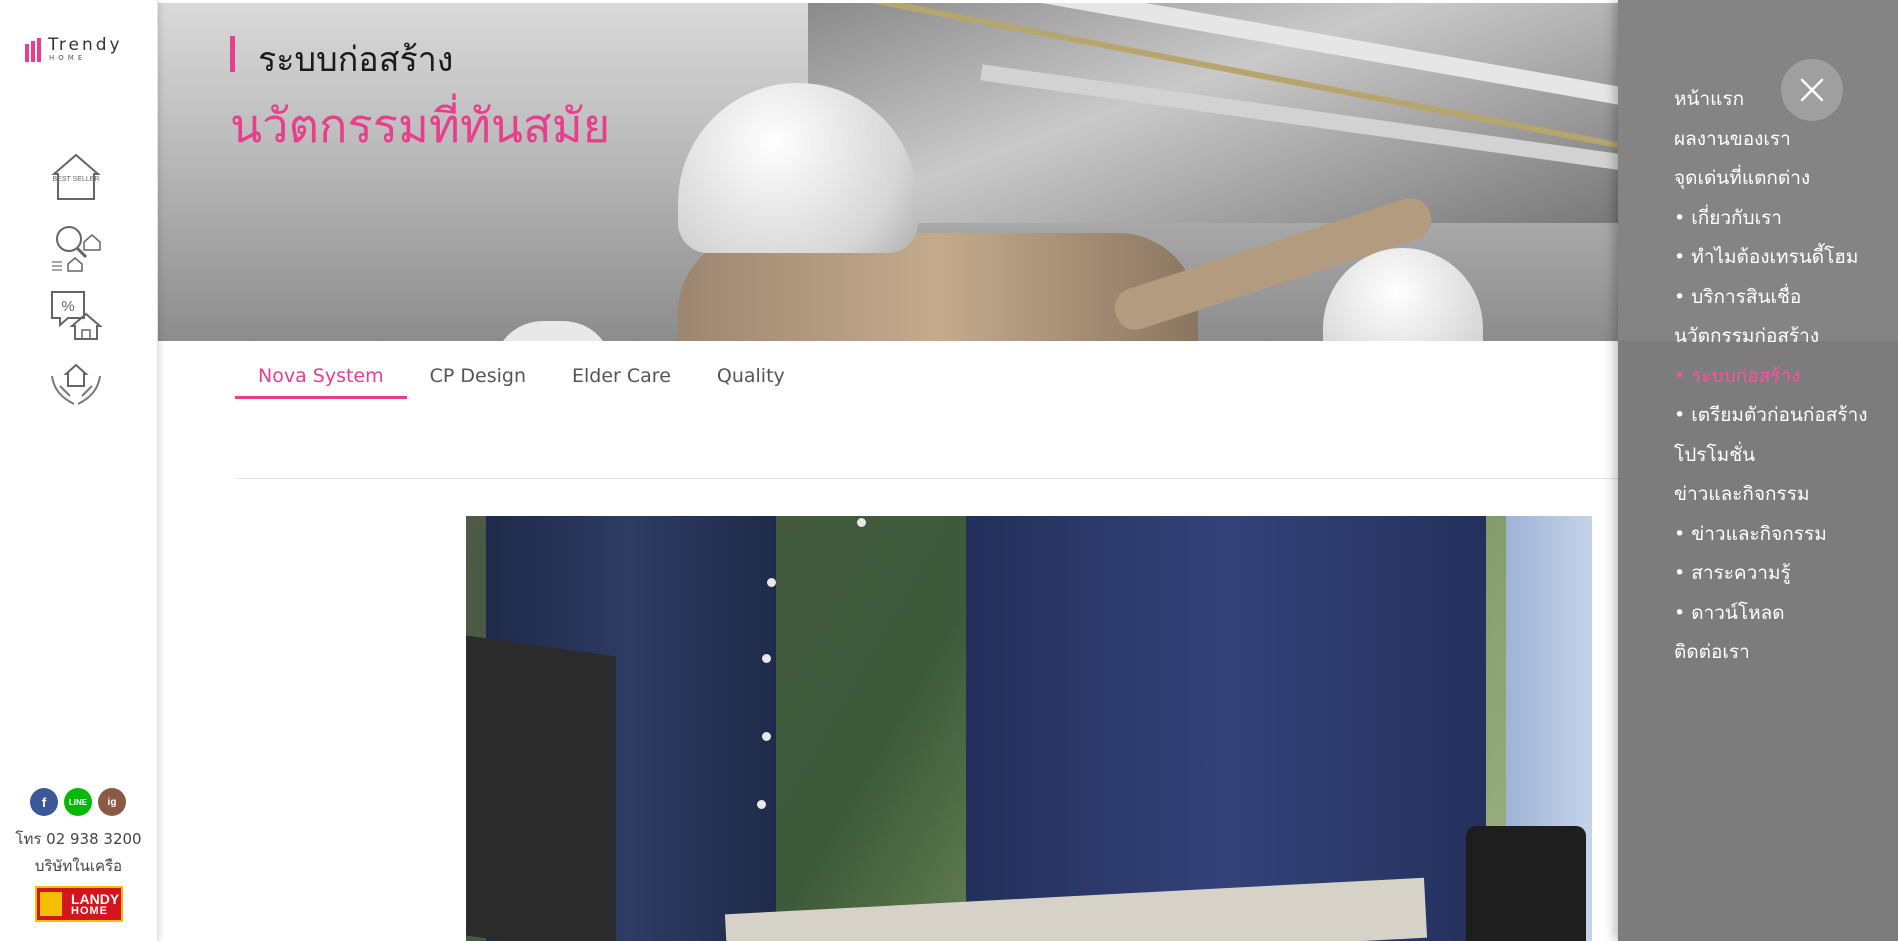 This screenshot has height=941, width=1898. I want to click on hero-helmet, so click(553, 331).